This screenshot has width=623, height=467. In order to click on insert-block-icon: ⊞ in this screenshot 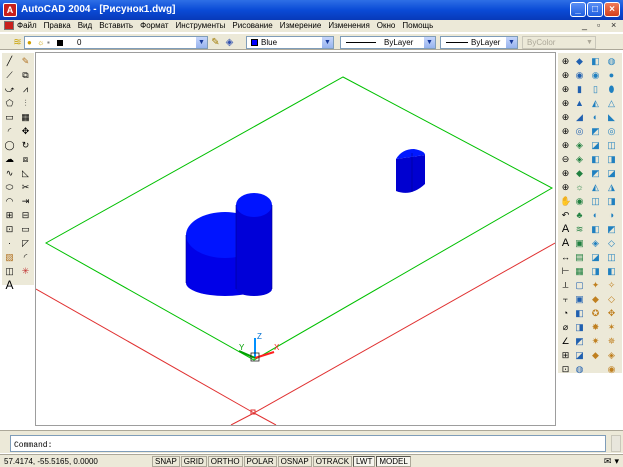, I will do `click(9, 215)`.